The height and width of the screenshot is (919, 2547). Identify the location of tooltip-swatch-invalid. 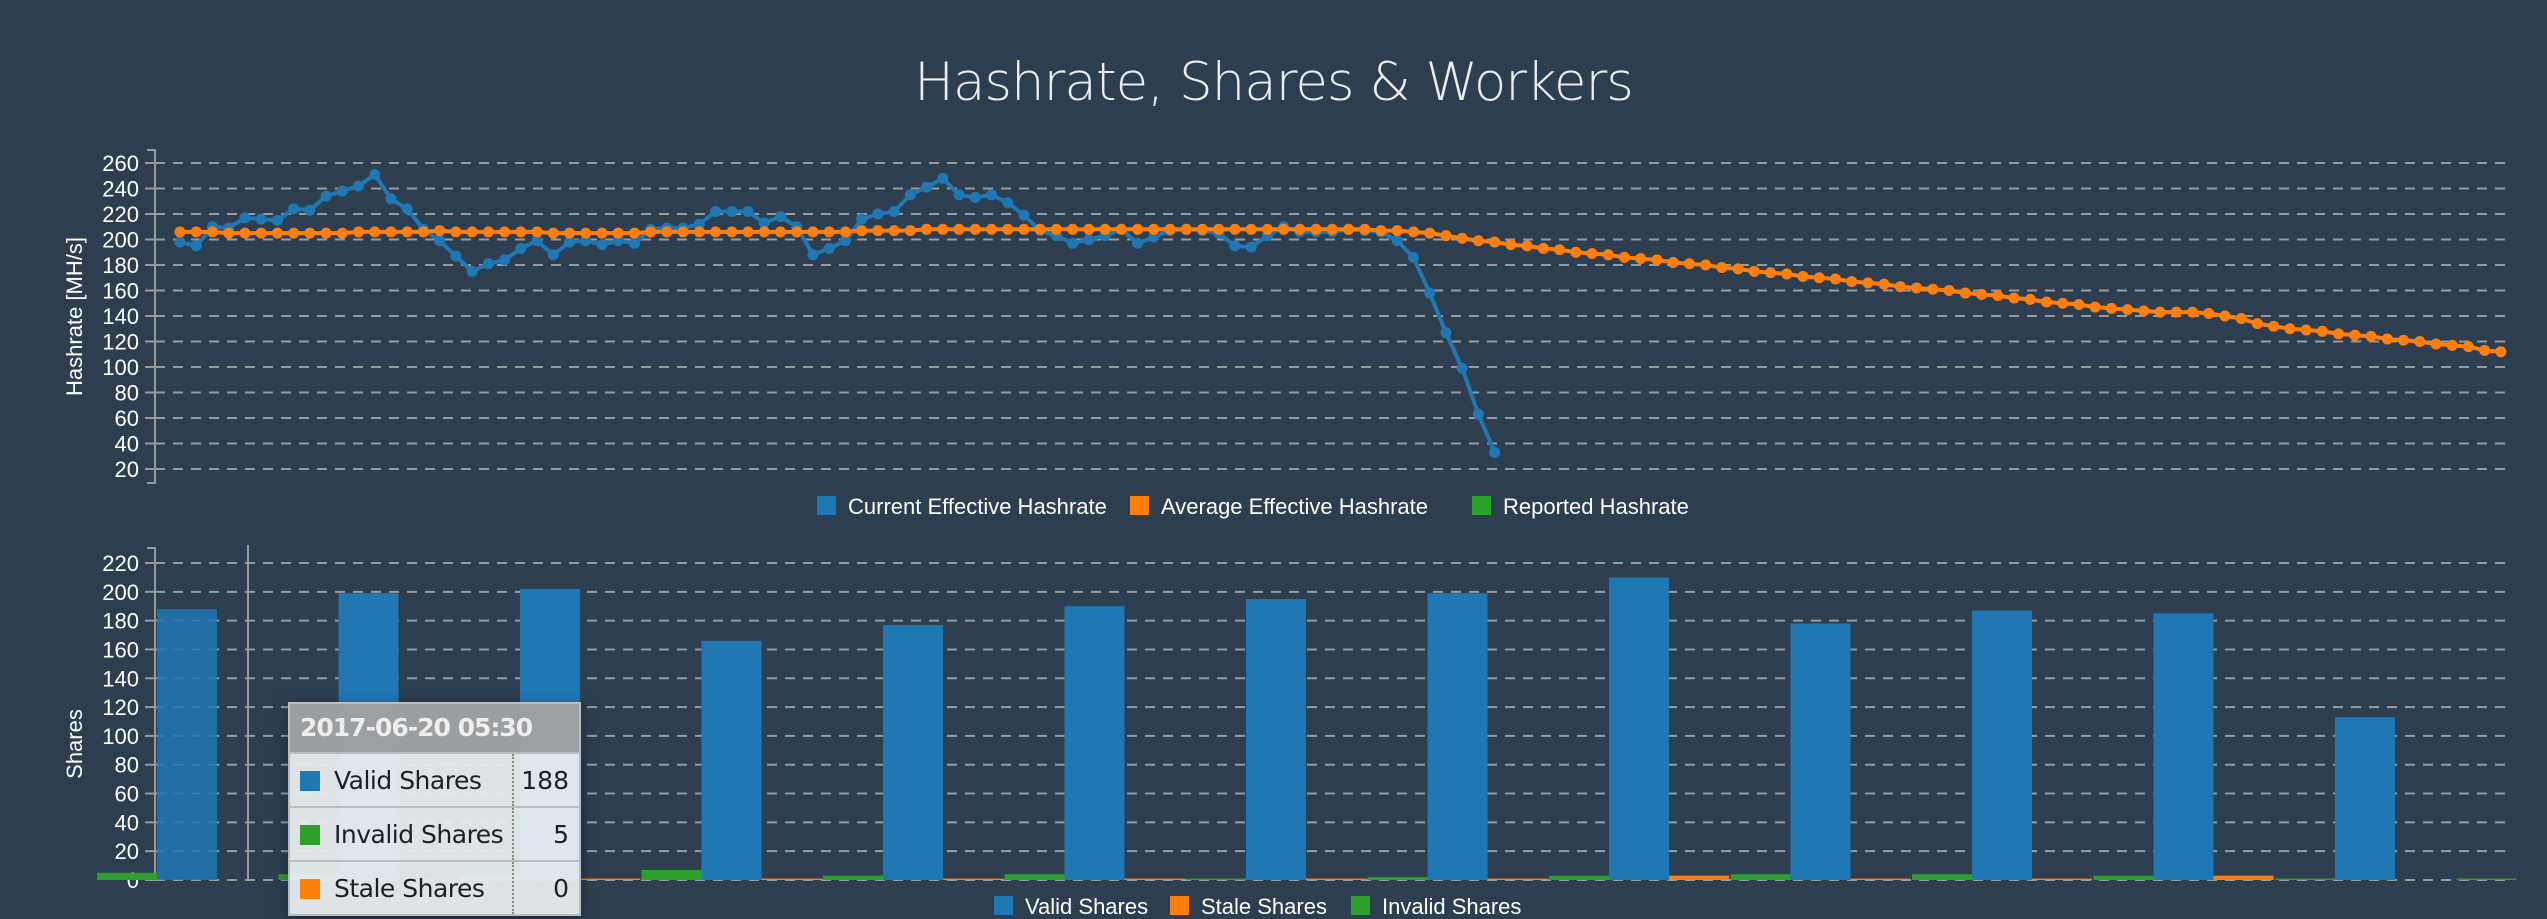
(310, 834).